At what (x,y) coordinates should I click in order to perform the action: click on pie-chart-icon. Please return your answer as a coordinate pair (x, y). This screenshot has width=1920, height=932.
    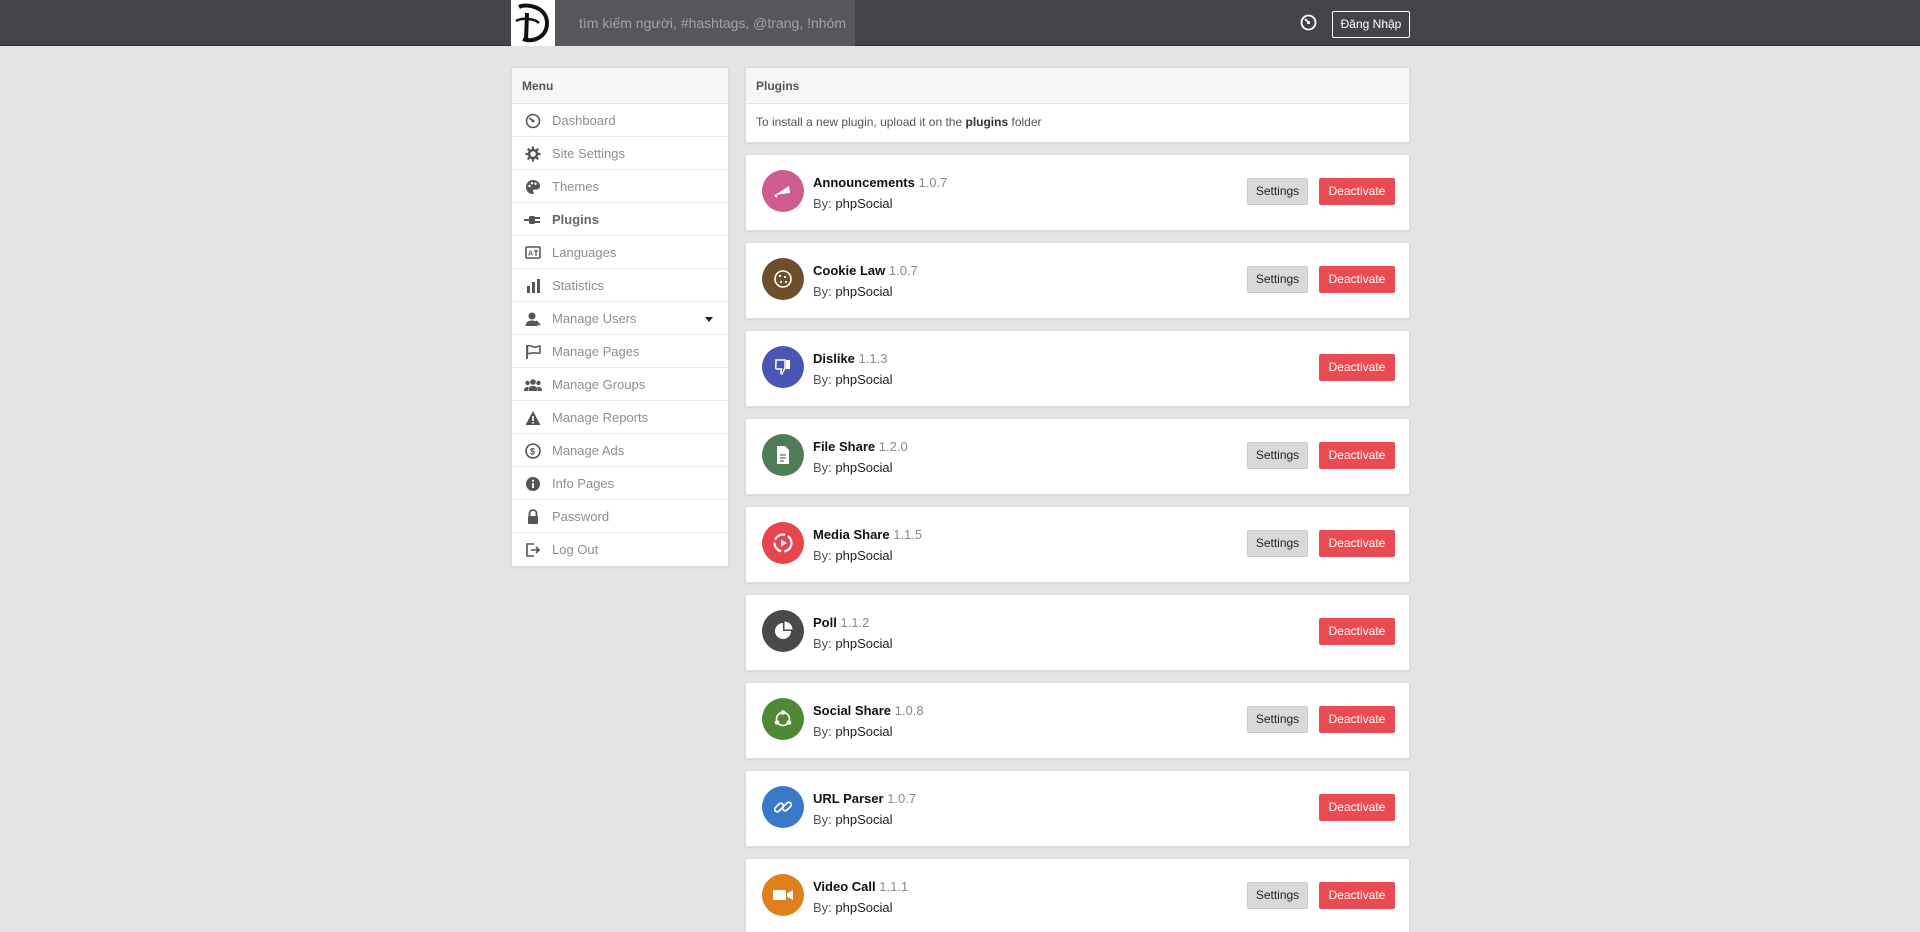
    Looking at the image, I should click on (783, 631).